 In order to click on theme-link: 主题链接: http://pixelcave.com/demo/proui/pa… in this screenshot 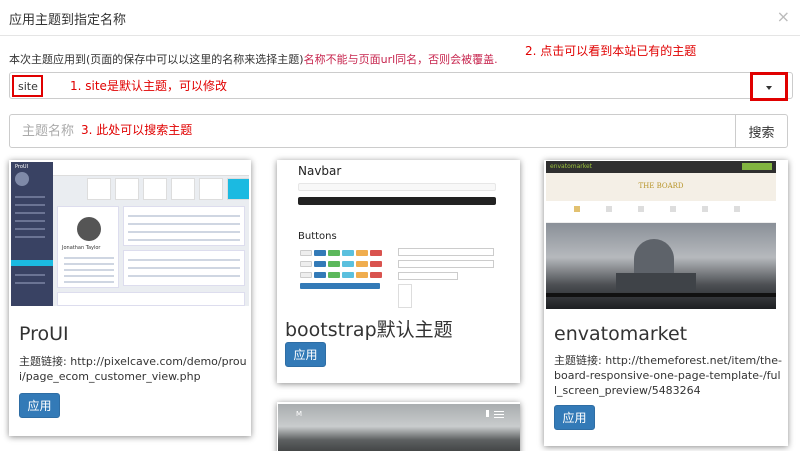, I will do `click(134, 369)`.